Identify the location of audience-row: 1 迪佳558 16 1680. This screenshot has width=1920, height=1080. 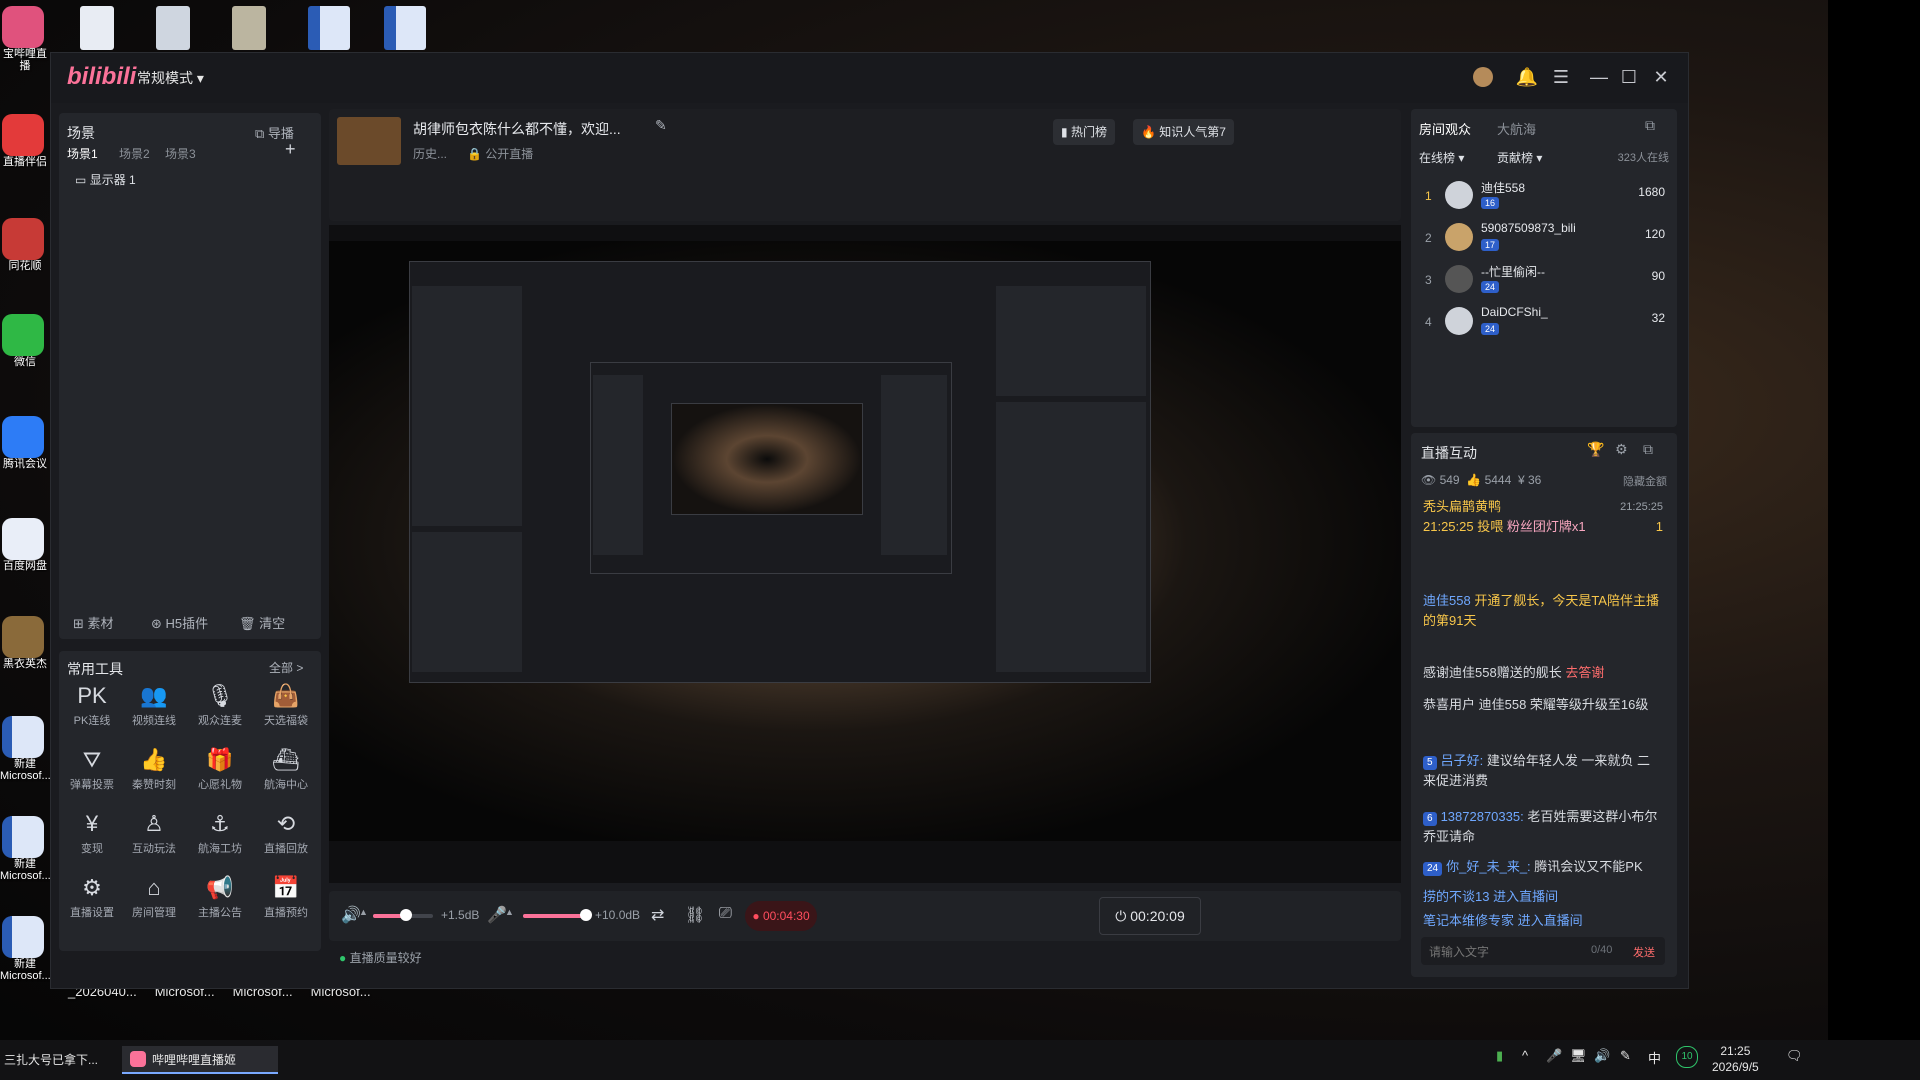
(1544, 199).